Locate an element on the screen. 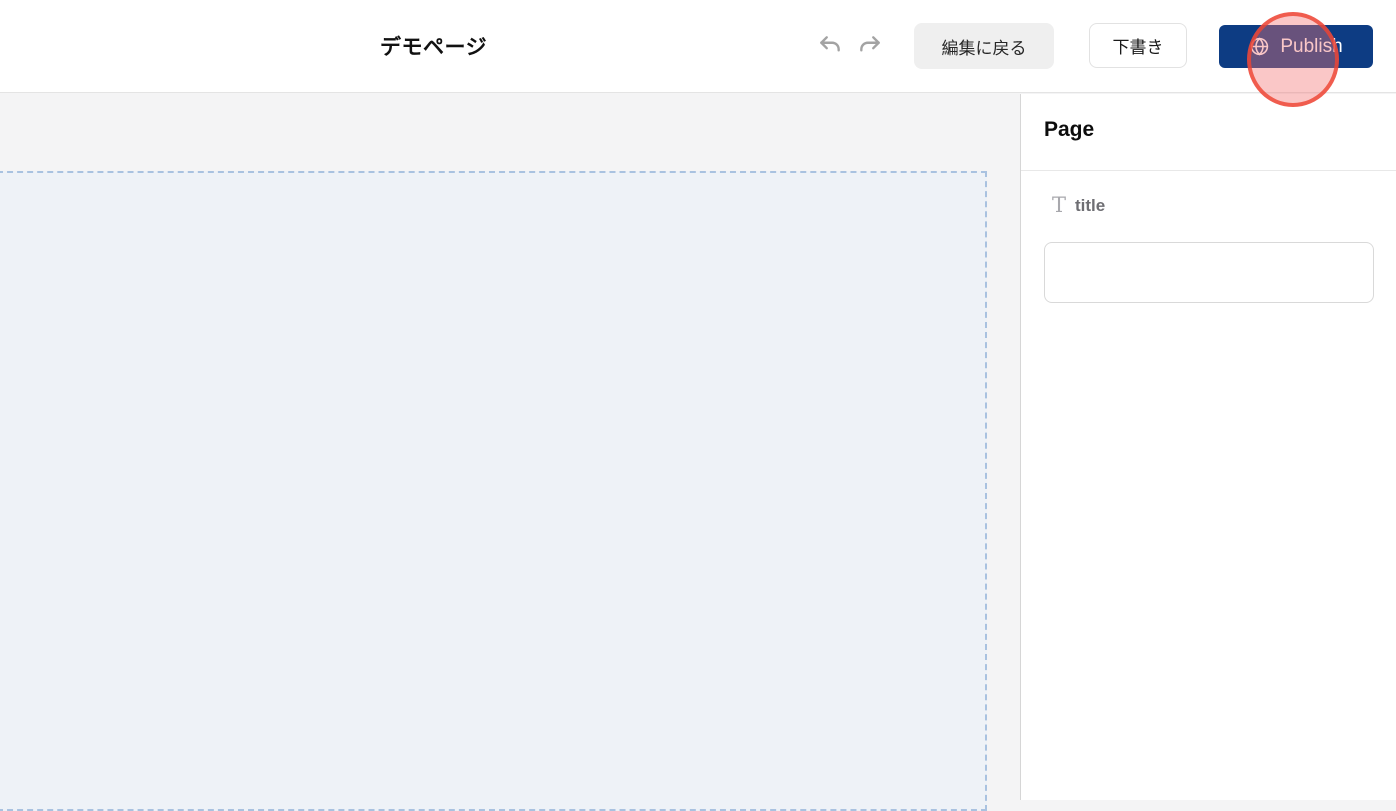  page-title: デモページ is located at coordinates (434, 47).